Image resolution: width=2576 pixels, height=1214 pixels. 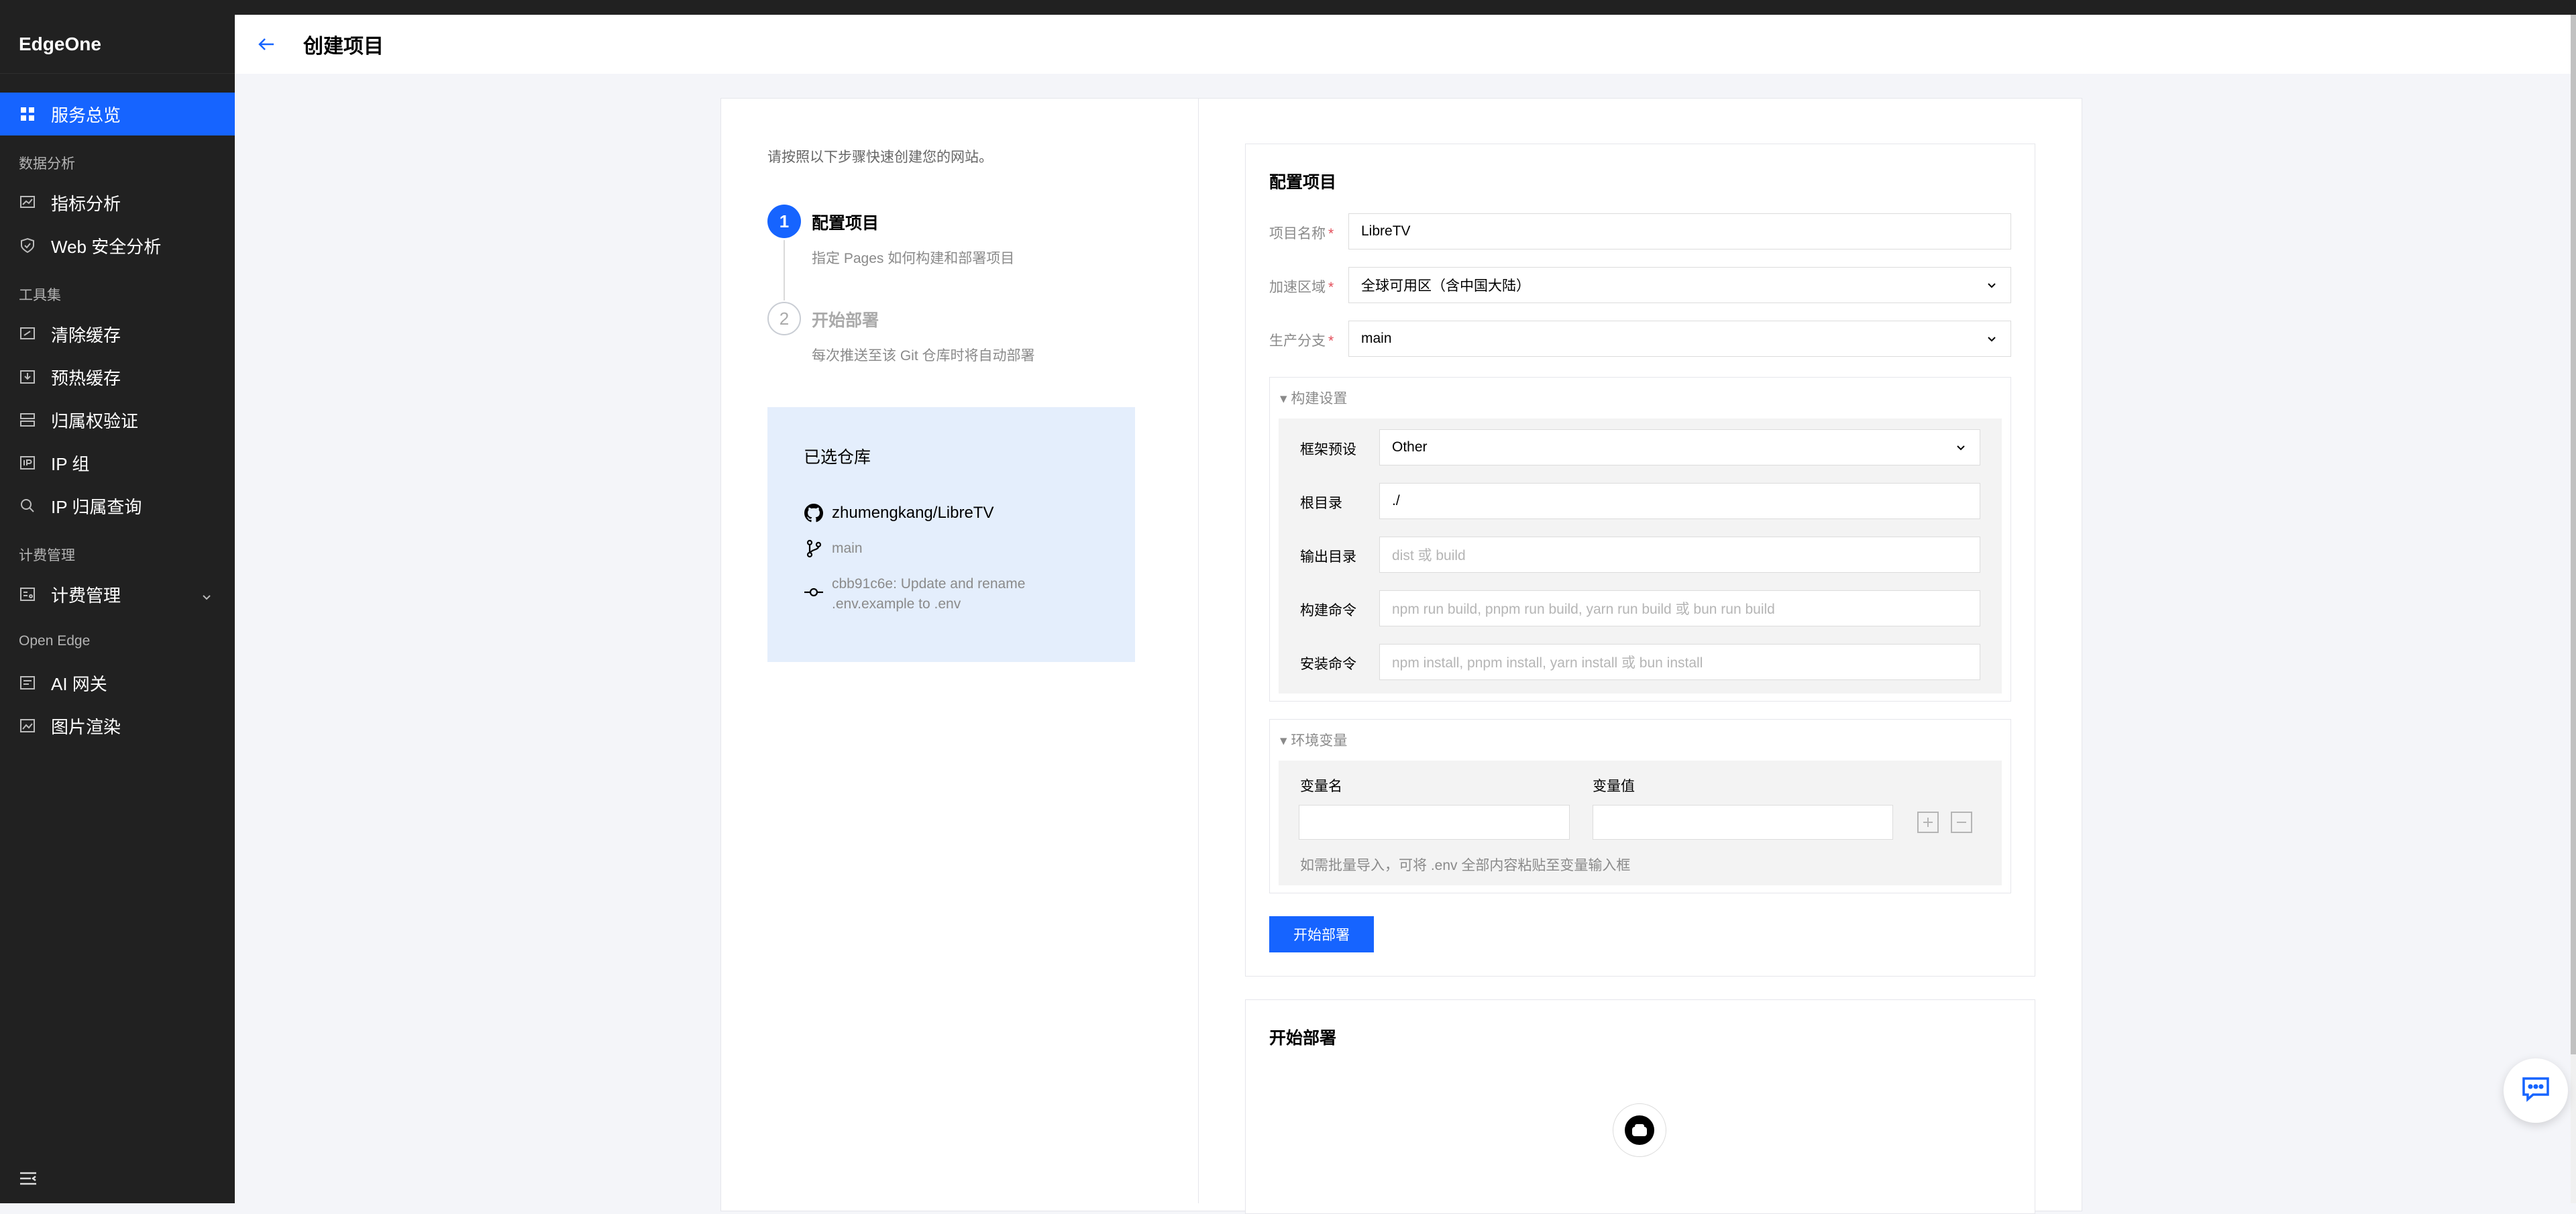 I want to click on build-settings-toggle: ▾ 构建设置, so click(x=1313, y=398).